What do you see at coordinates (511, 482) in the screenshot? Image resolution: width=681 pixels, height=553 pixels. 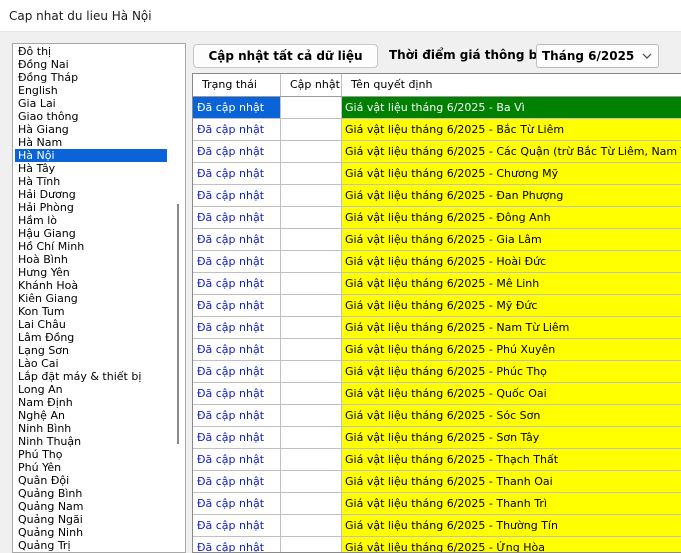 I see `decision-name-cell: Giá vật liệu tháng 6/2025 - Thanh Oai` at bounding box center [511, 482].